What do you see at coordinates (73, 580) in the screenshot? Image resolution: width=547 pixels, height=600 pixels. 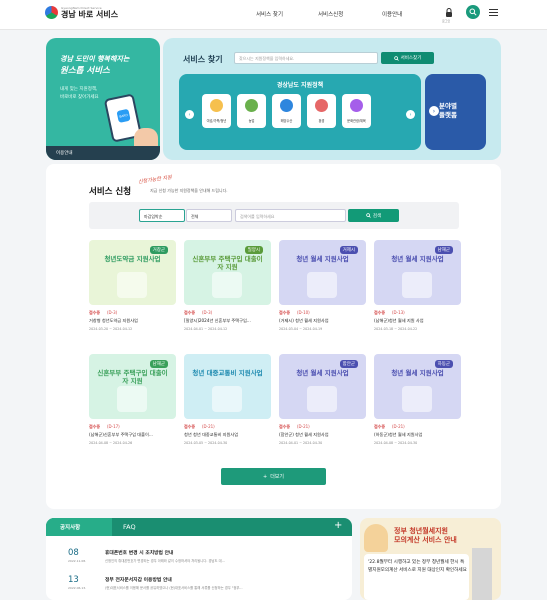 I see `notice-day: 13` at bounding box center [73, 580].